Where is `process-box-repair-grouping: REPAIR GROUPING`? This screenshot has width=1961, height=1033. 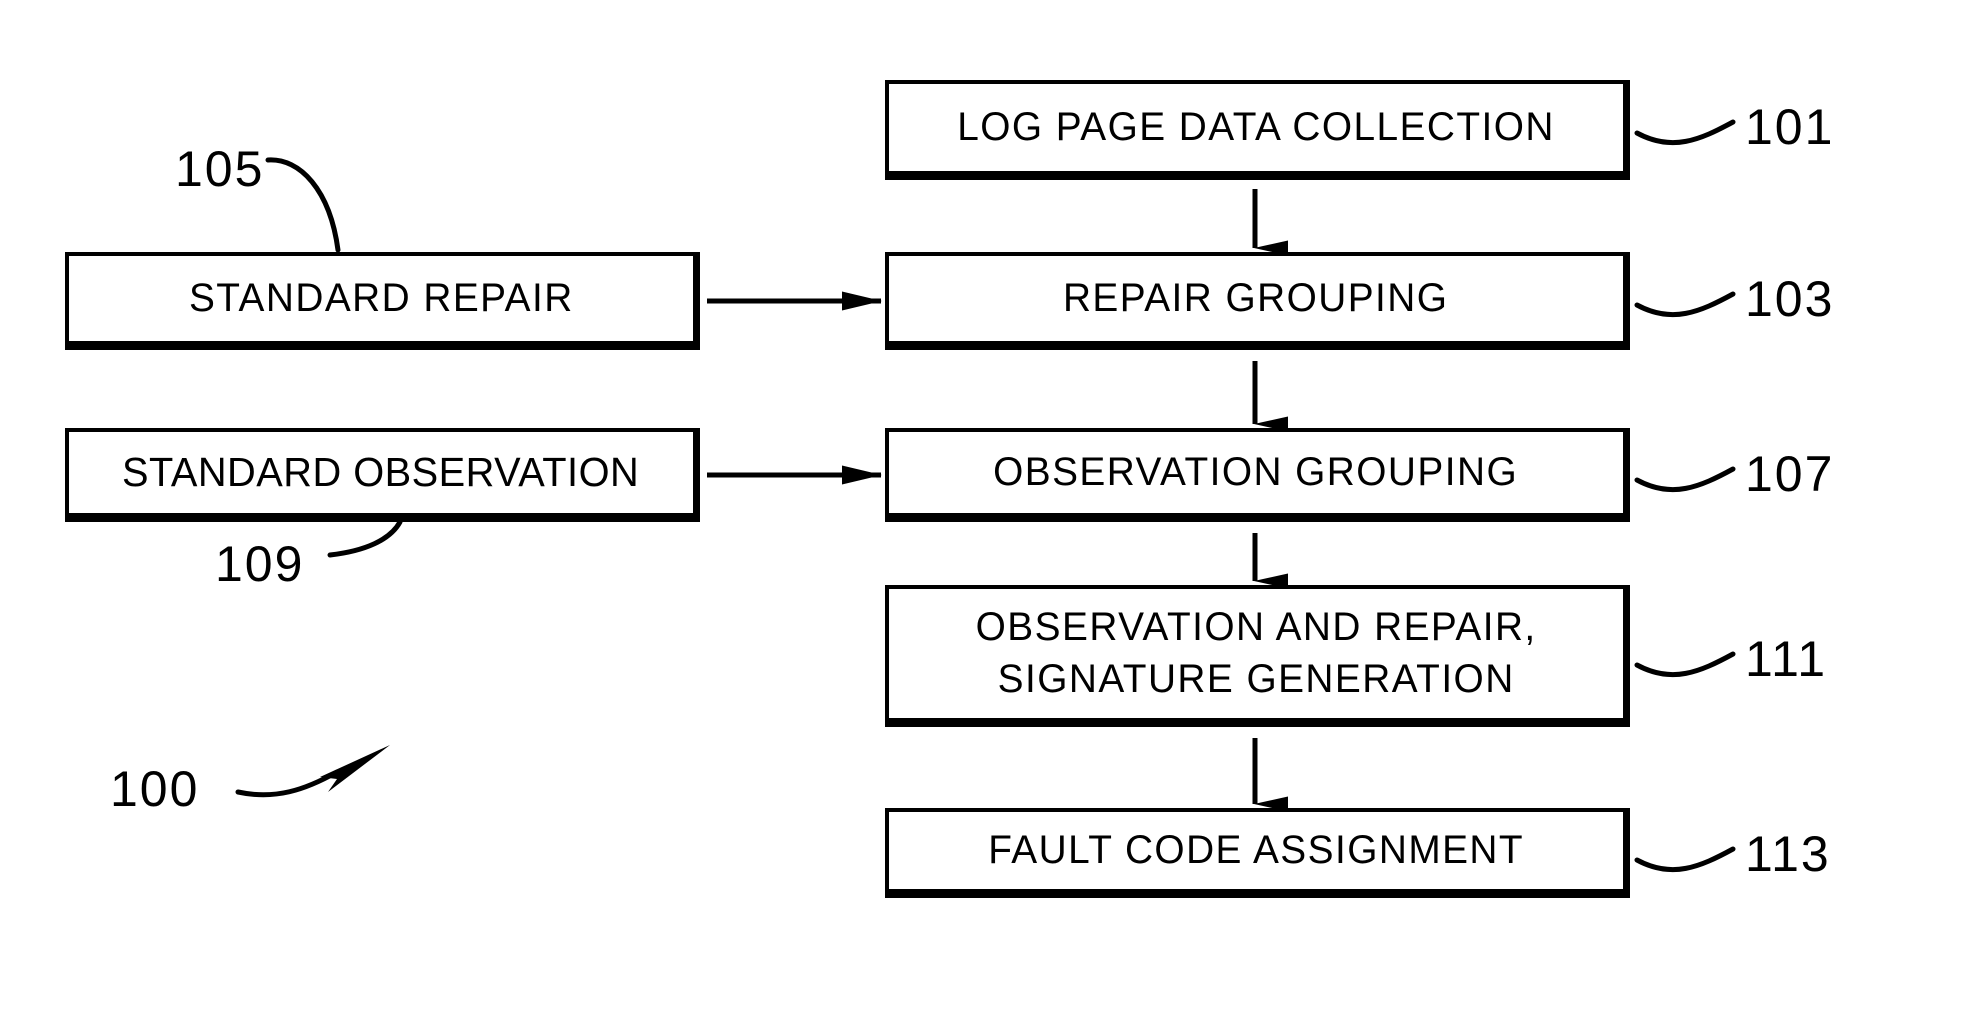 process-box-repair-grouping: REPAIR GROUPING is located at coordinates (1257, 301).